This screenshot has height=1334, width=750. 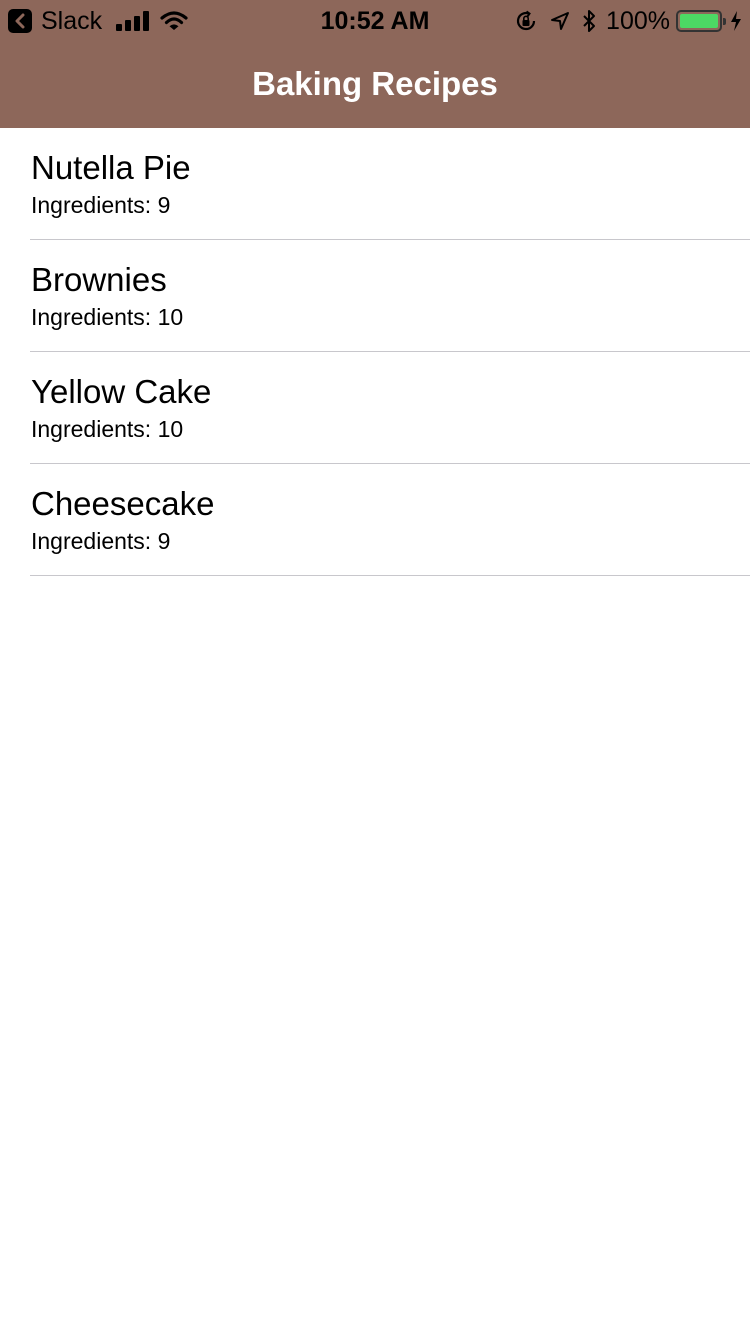 What do you see at coordinates (99, 279) in the screenshot?
I see `recipe-name: Brownies` at bounding box center [99, 279].